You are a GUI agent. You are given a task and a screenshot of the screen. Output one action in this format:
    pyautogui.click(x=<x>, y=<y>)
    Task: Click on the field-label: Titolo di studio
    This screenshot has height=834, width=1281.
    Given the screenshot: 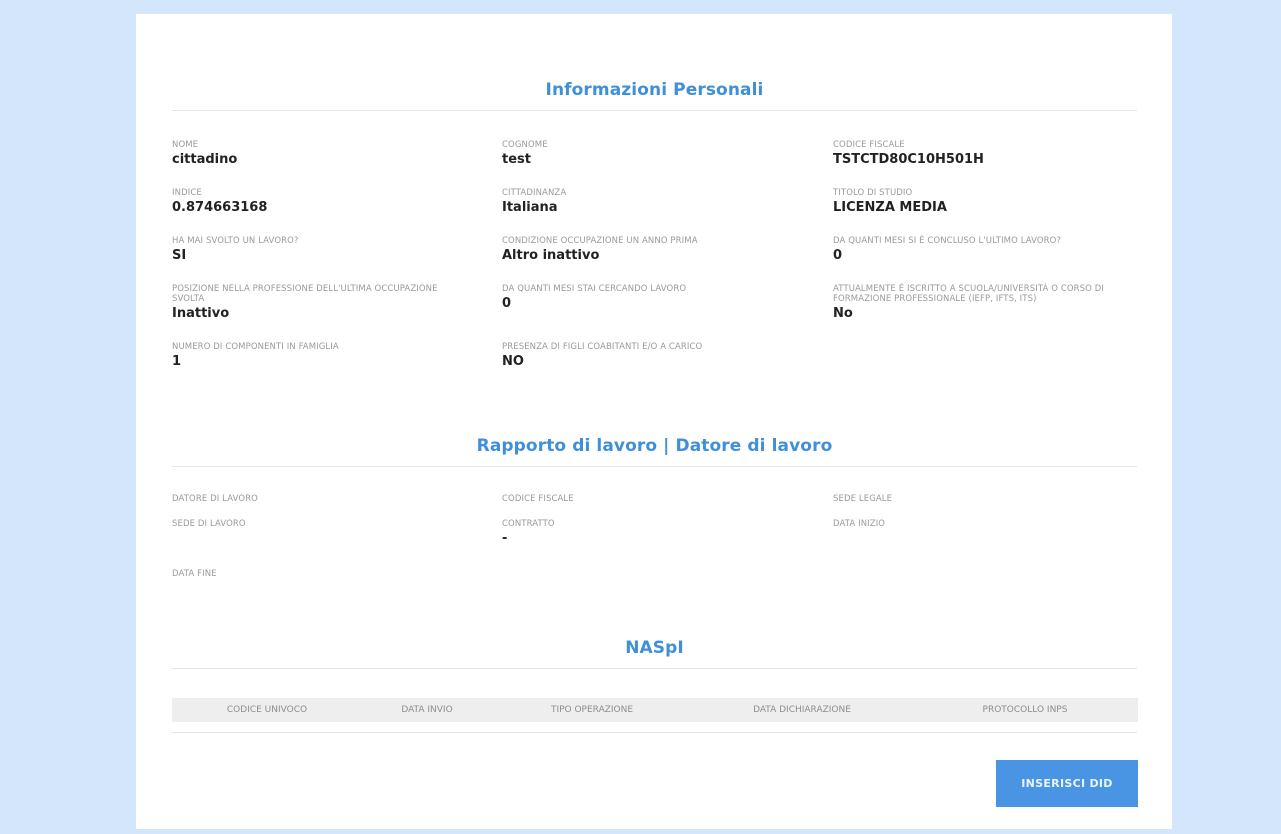 What is the action you would take?
    pyautogui.click(x=873, y=193)
    